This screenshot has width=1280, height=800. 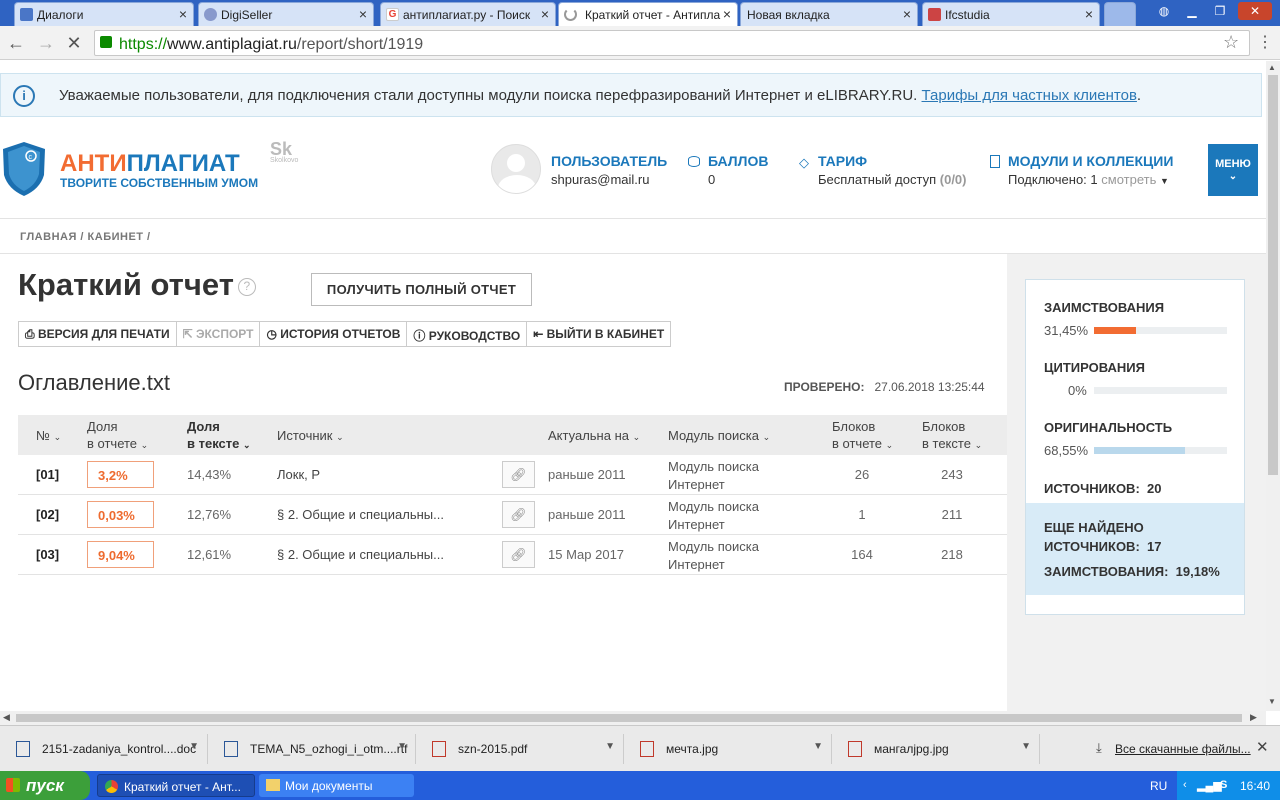 What do you see at coordinates (286, 14) in the screenshot?
I see `tab-digiseller: DigiSeller ×` at bounding box center [286, 14].